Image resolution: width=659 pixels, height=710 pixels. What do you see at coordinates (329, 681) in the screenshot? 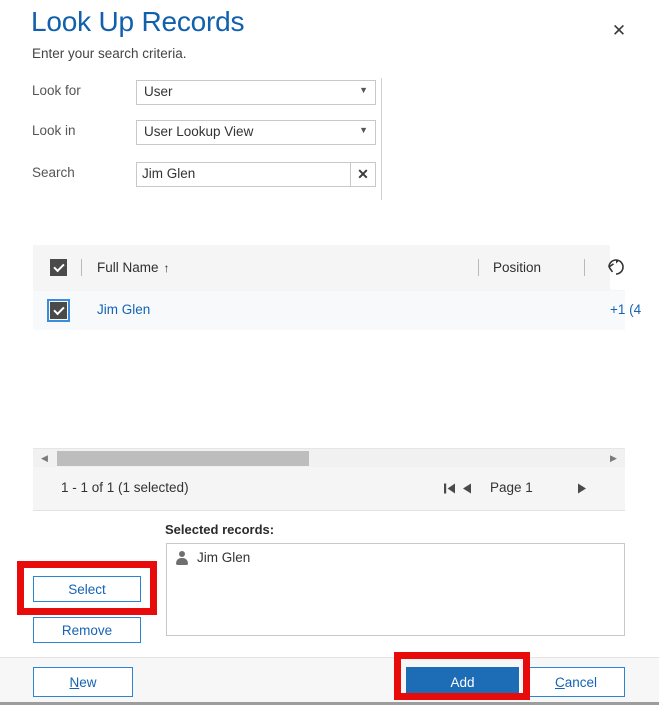
I see `dialog-footer: New Add Cancel` at bounding box center [329, 681].